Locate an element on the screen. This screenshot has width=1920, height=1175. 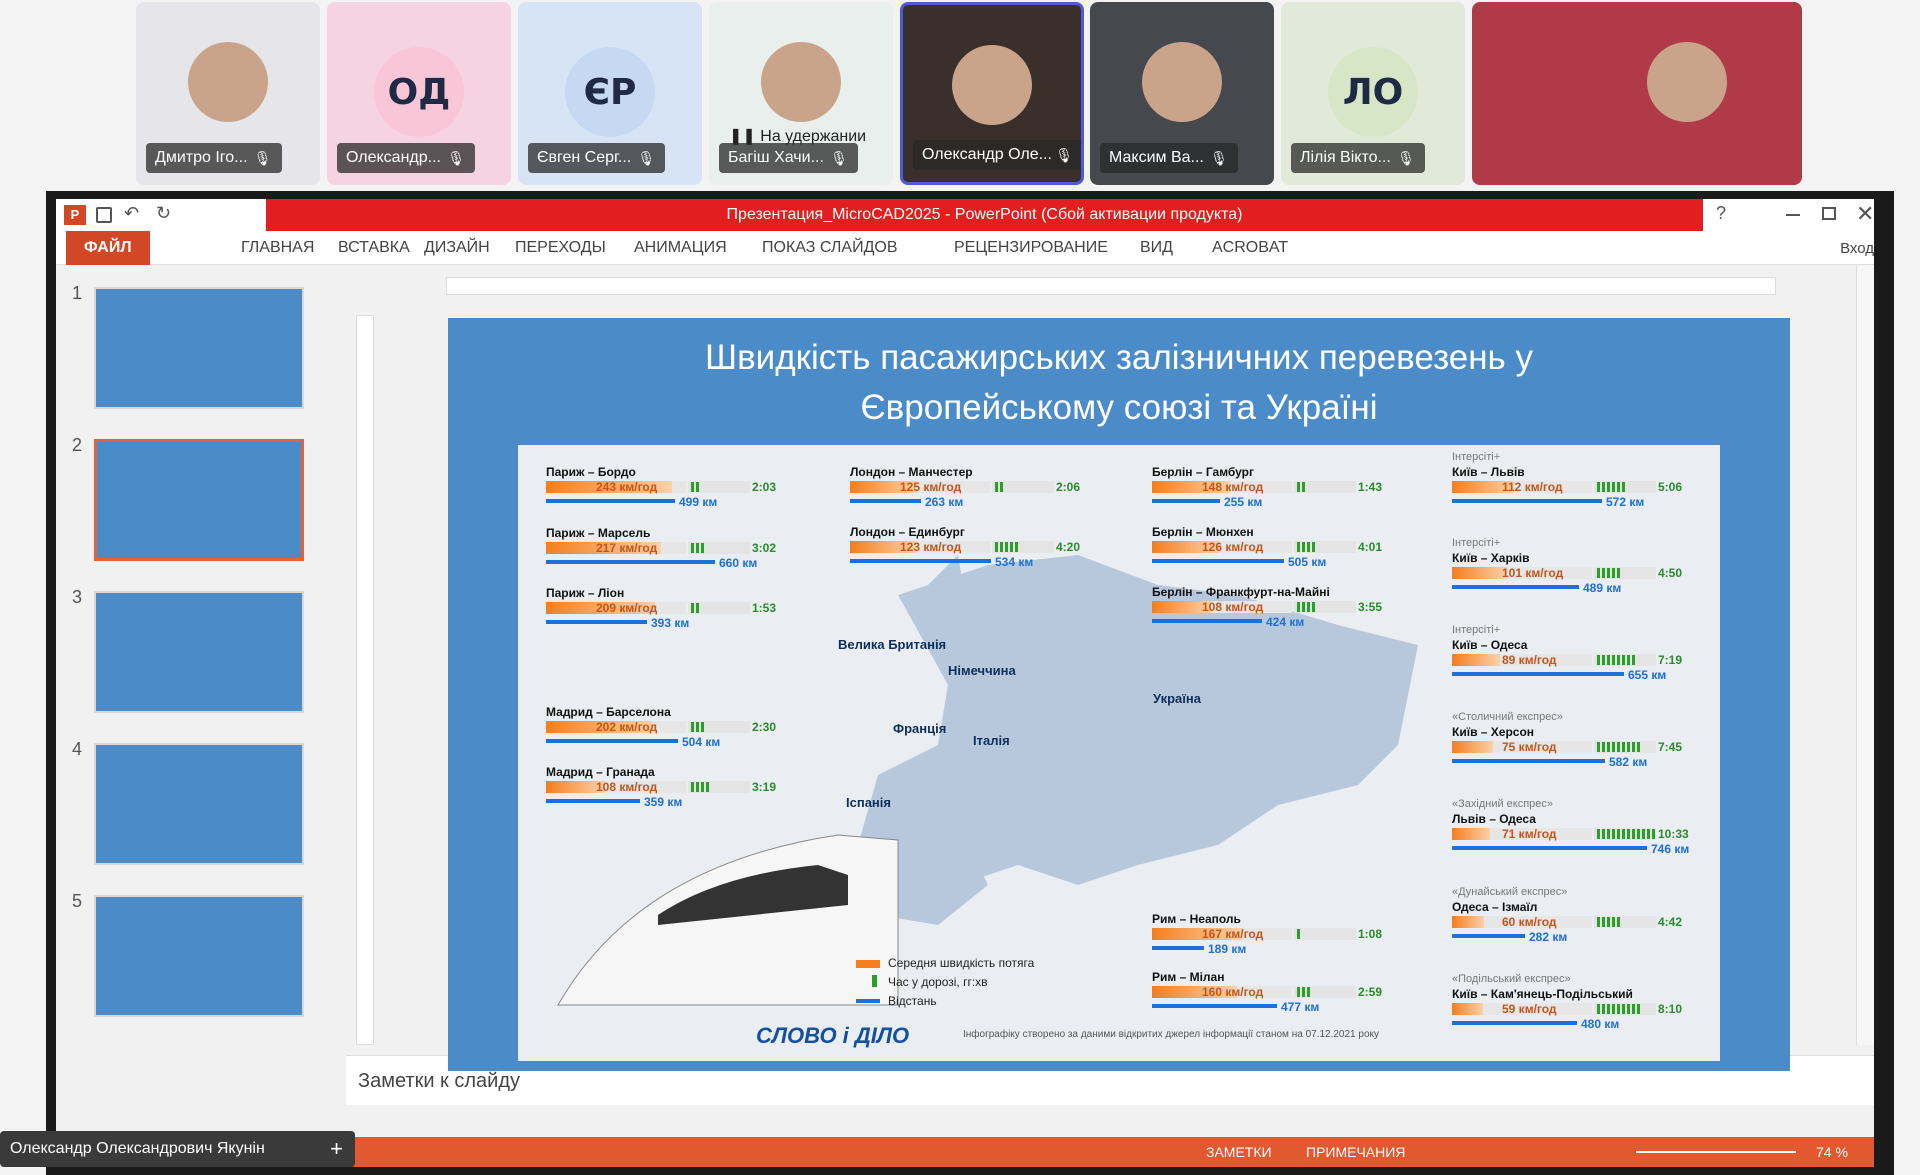
speed-bar: 59 км/год is located at coordinates (1522, 1009).